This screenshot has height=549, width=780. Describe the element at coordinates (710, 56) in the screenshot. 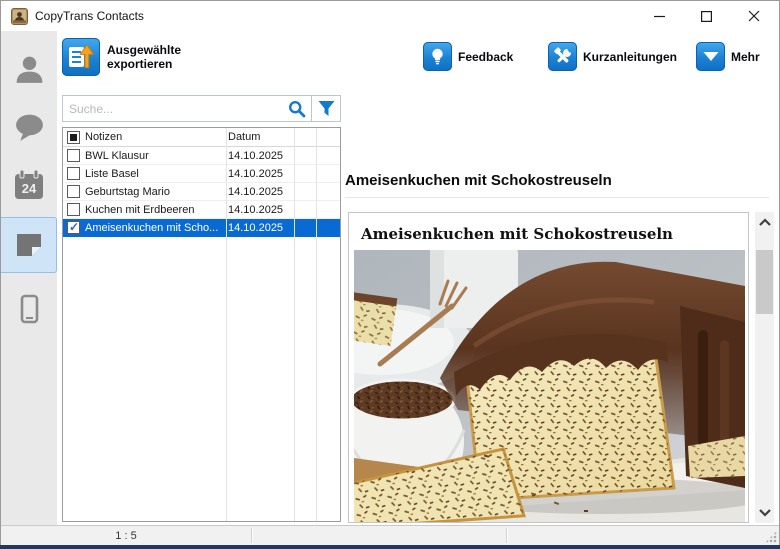

I see `chevron-down-icon` at that location.